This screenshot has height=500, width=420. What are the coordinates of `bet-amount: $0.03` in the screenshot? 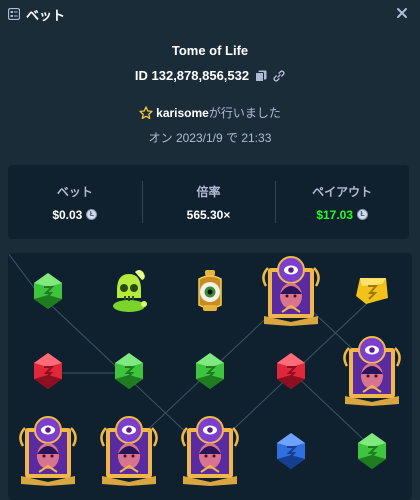 It's located at (67, 214).